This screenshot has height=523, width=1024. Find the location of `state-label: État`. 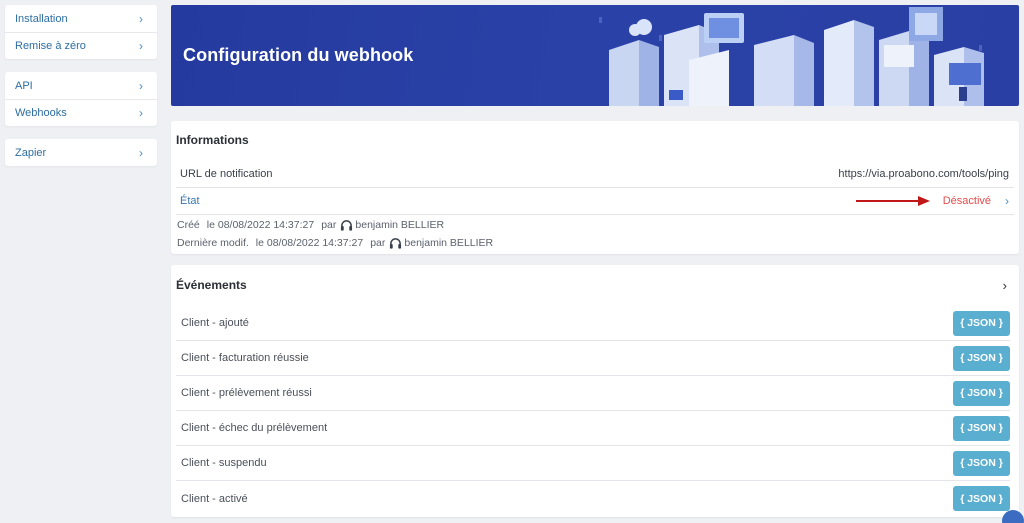

state-label: État is located at coordinates (190, 201).